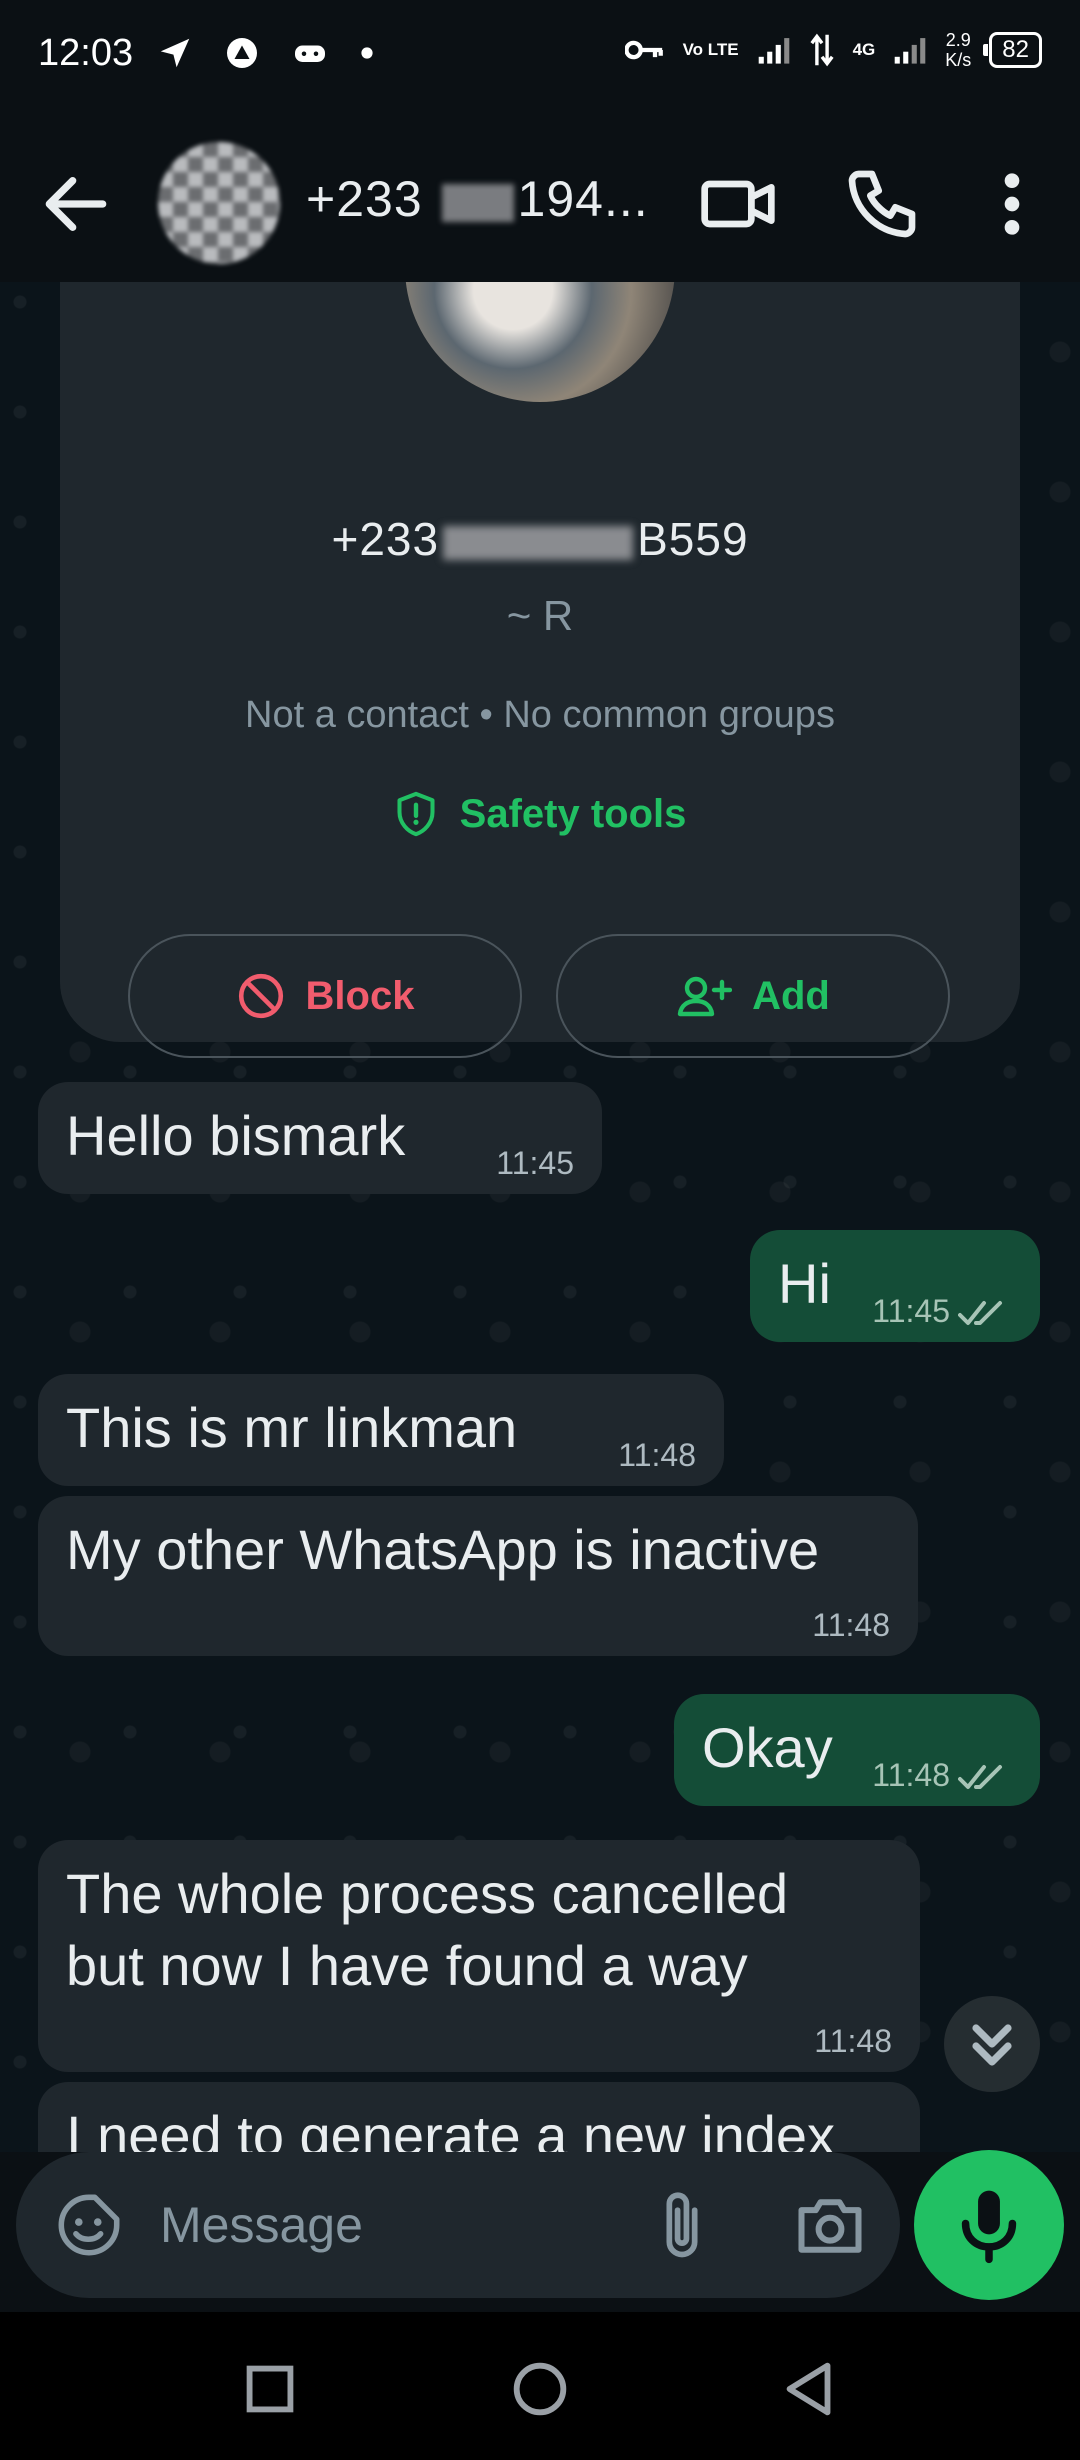  I want to click on circle-icon, so click(540, 2389).